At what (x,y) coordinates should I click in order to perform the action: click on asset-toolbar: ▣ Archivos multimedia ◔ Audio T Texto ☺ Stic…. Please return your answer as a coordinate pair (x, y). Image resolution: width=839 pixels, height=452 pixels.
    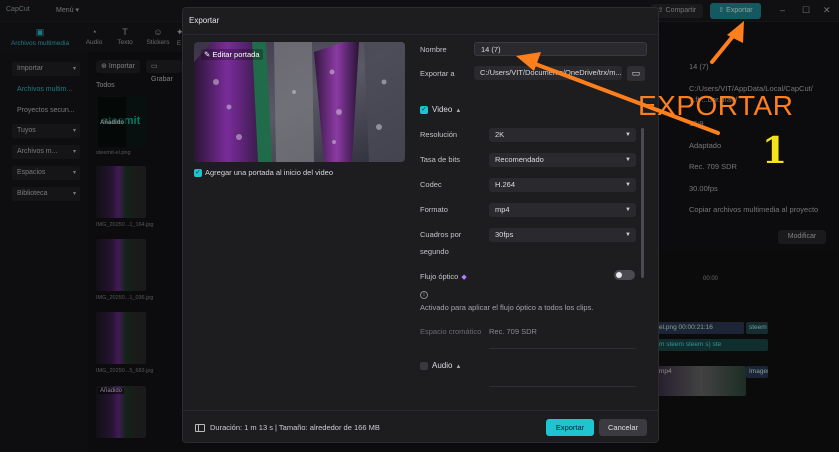
    Looking at the image, I should click on (91, 37).